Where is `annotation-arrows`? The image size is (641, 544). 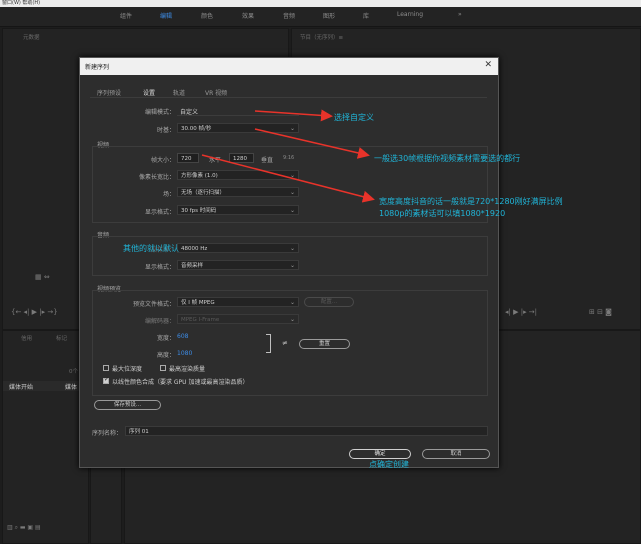
annotation-arrows is located at coordinates (288, 156).